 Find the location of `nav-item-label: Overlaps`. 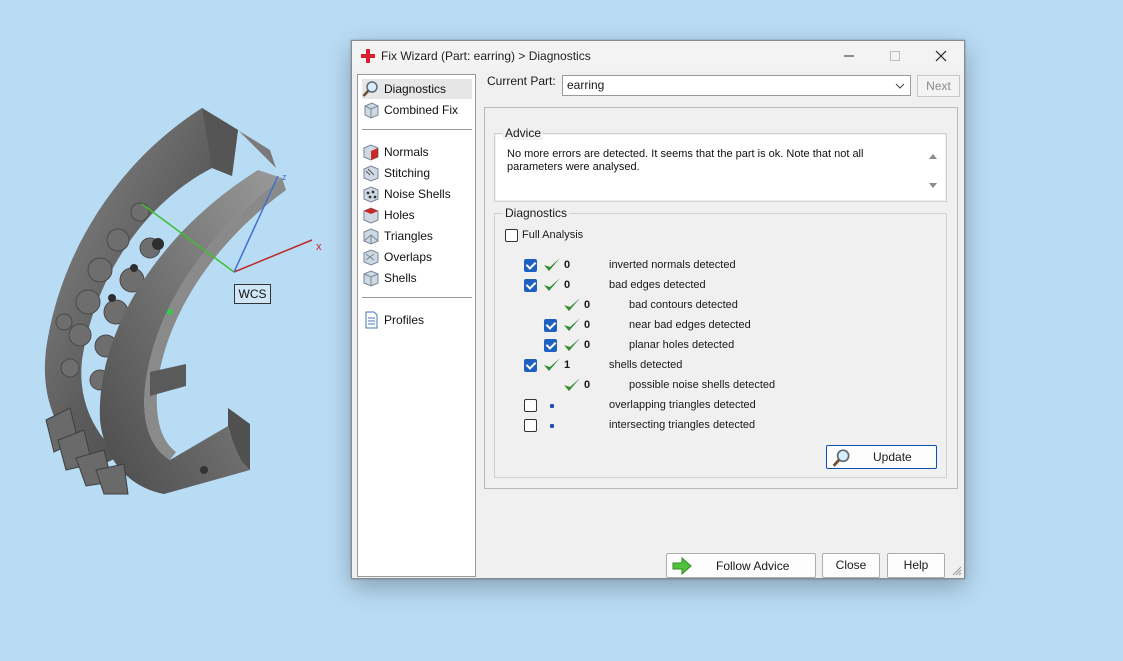

nav-item-label: Overlaps is located at coordinates (408, 257).